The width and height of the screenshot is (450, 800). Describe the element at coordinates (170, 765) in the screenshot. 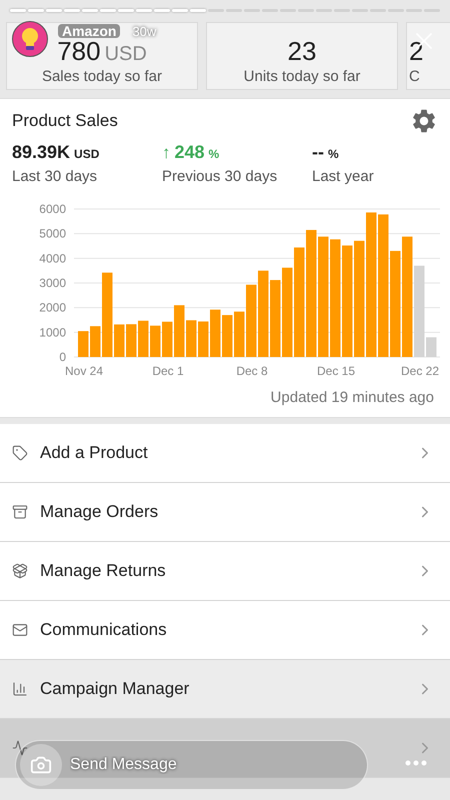

I see `message-input: Send Message` at that location.